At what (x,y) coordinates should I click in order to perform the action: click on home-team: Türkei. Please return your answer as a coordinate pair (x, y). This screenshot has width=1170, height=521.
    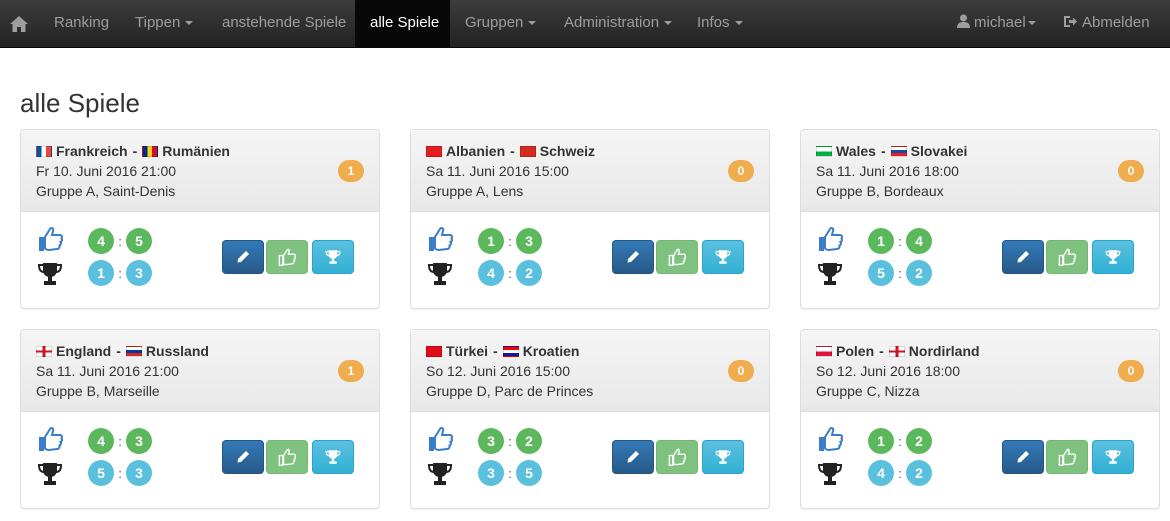
    Looking at the image, I should click on (467, 351).